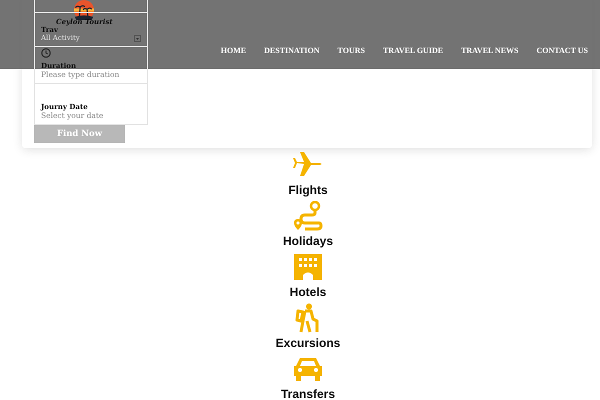  What do you see at coordinates (308, 393) in the screenshot?
I see `service-label: Transfers` at bounding box center [308, 393].